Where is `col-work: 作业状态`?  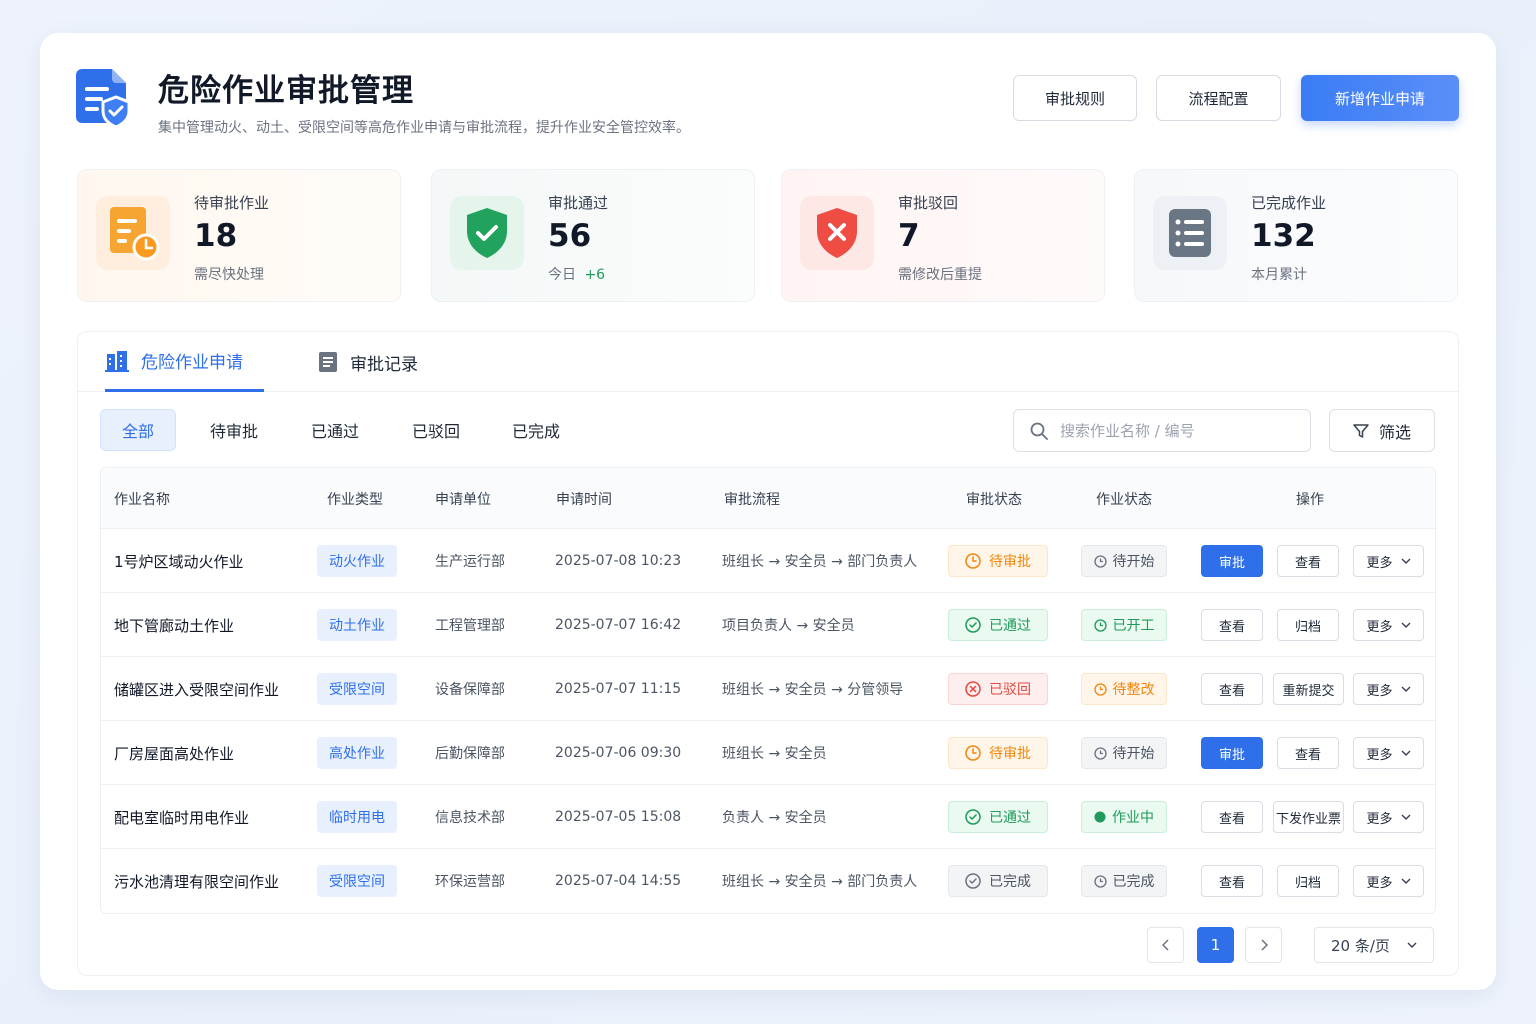 col-work: 作业状态 is located at coordinates (1124, 499).